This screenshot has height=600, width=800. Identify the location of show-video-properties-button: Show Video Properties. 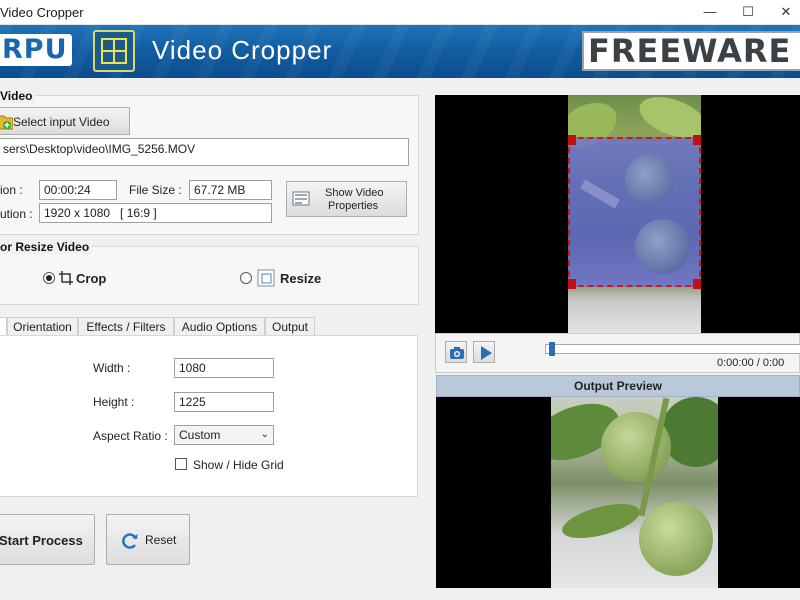
(346, 199).